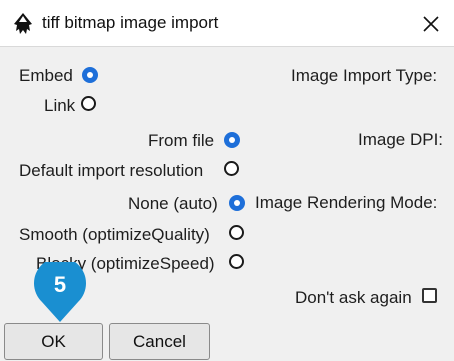 This screenshot has height=361, width=454. I want to click on close-icon, so click(431, 24).